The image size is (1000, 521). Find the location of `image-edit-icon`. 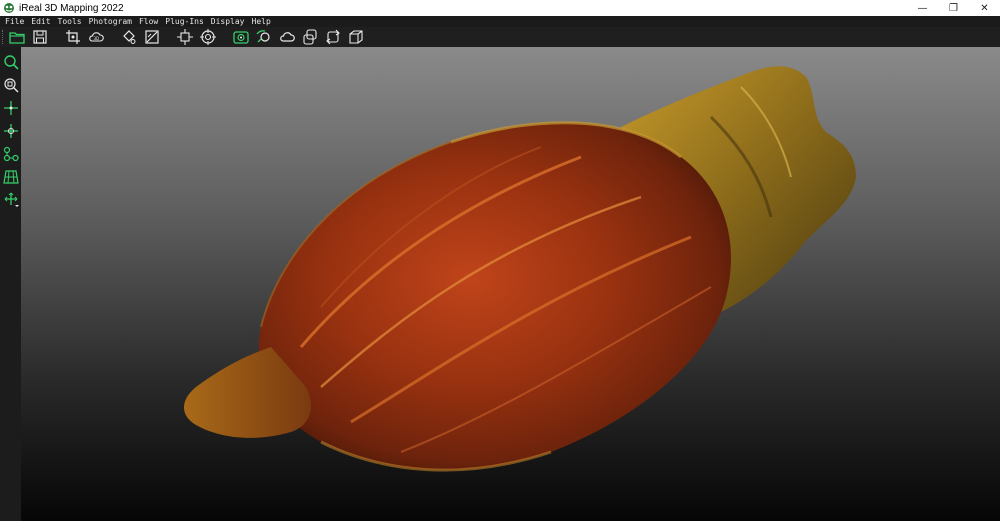

image-edit-icon is located at coordinates (152, 37).